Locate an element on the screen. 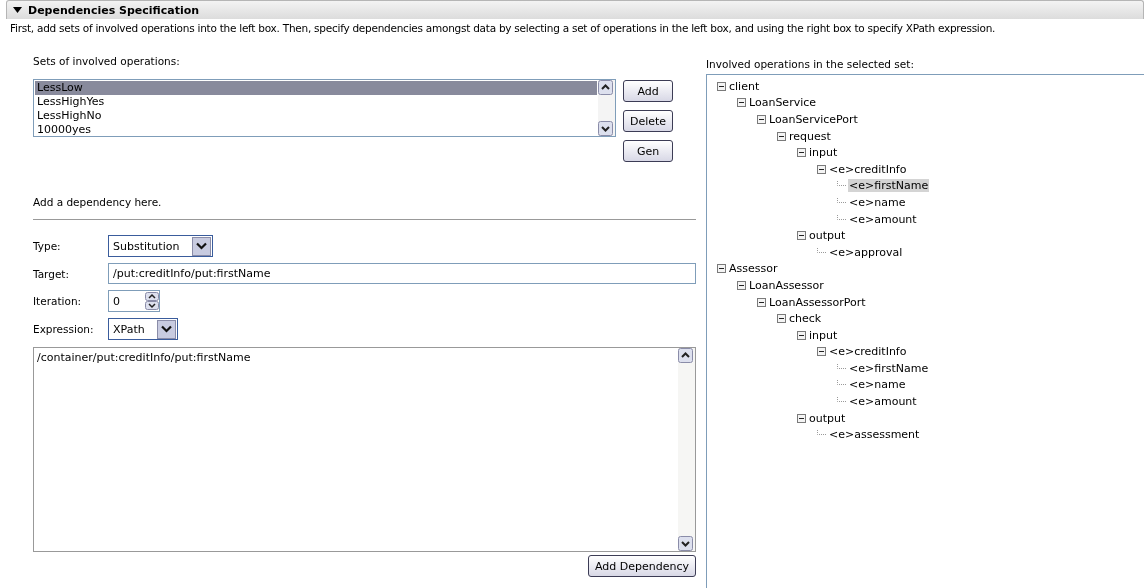  scrollbar is located at coordinates (606, 108).